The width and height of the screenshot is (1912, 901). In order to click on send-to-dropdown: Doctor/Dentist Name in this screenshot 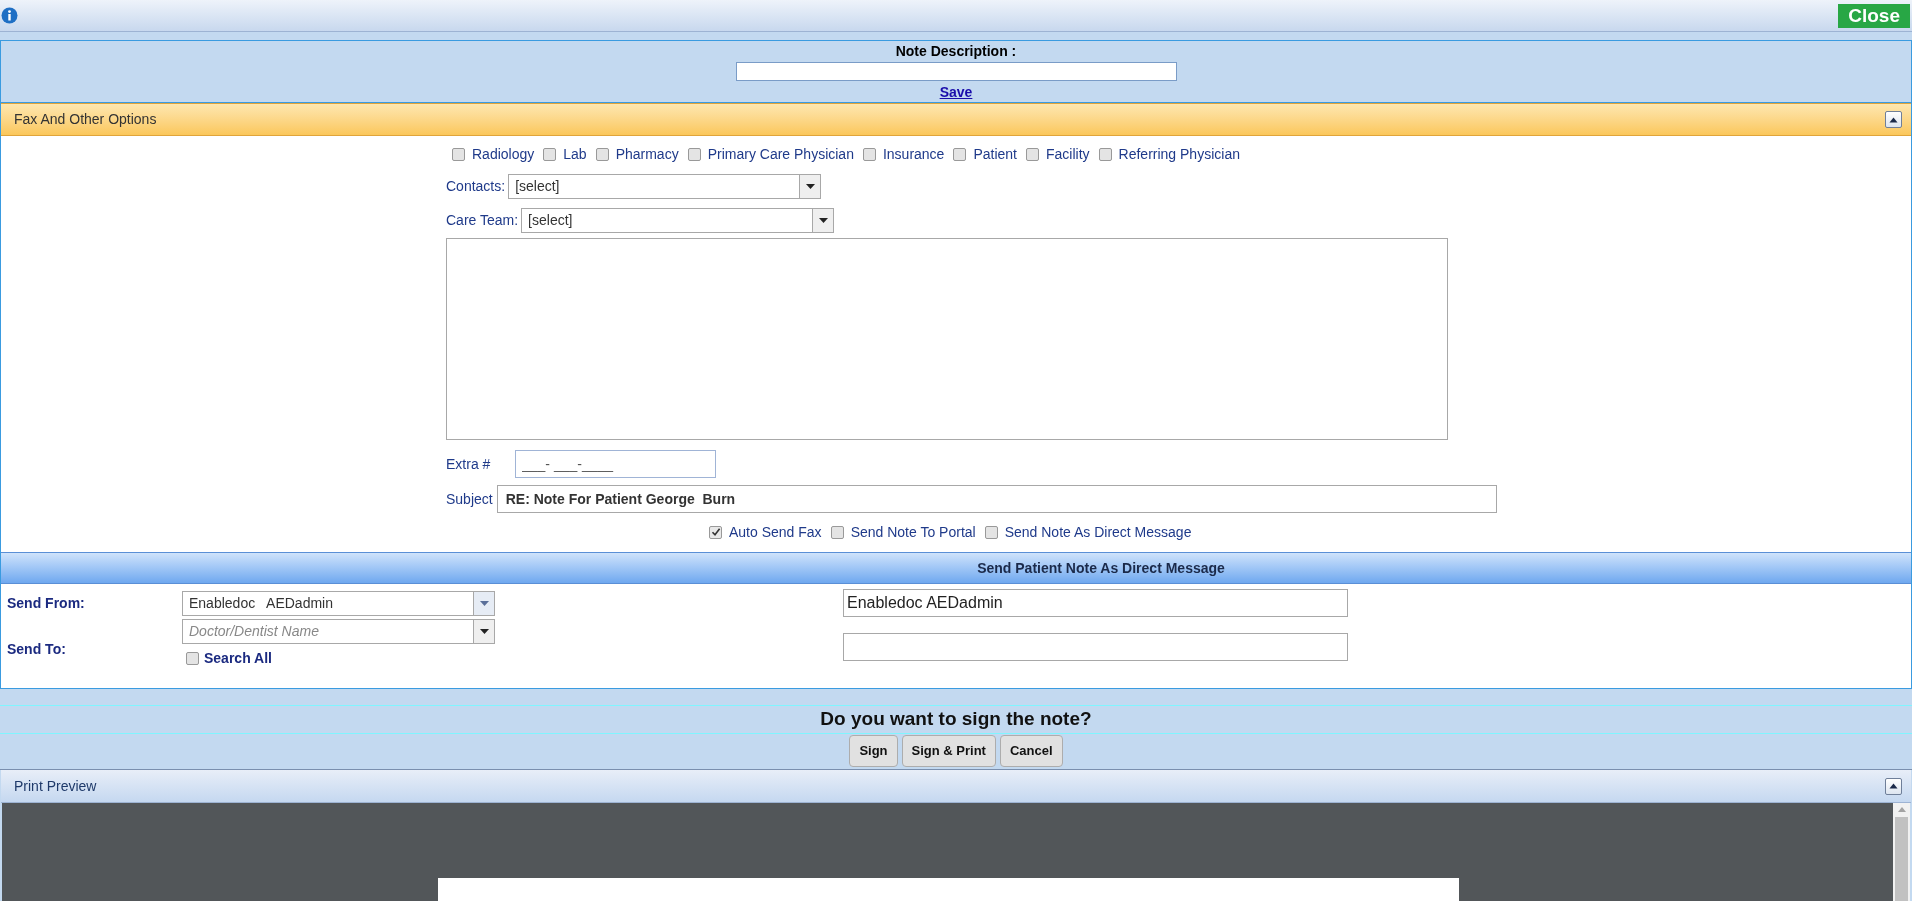, I will do `click(338, 631)`.